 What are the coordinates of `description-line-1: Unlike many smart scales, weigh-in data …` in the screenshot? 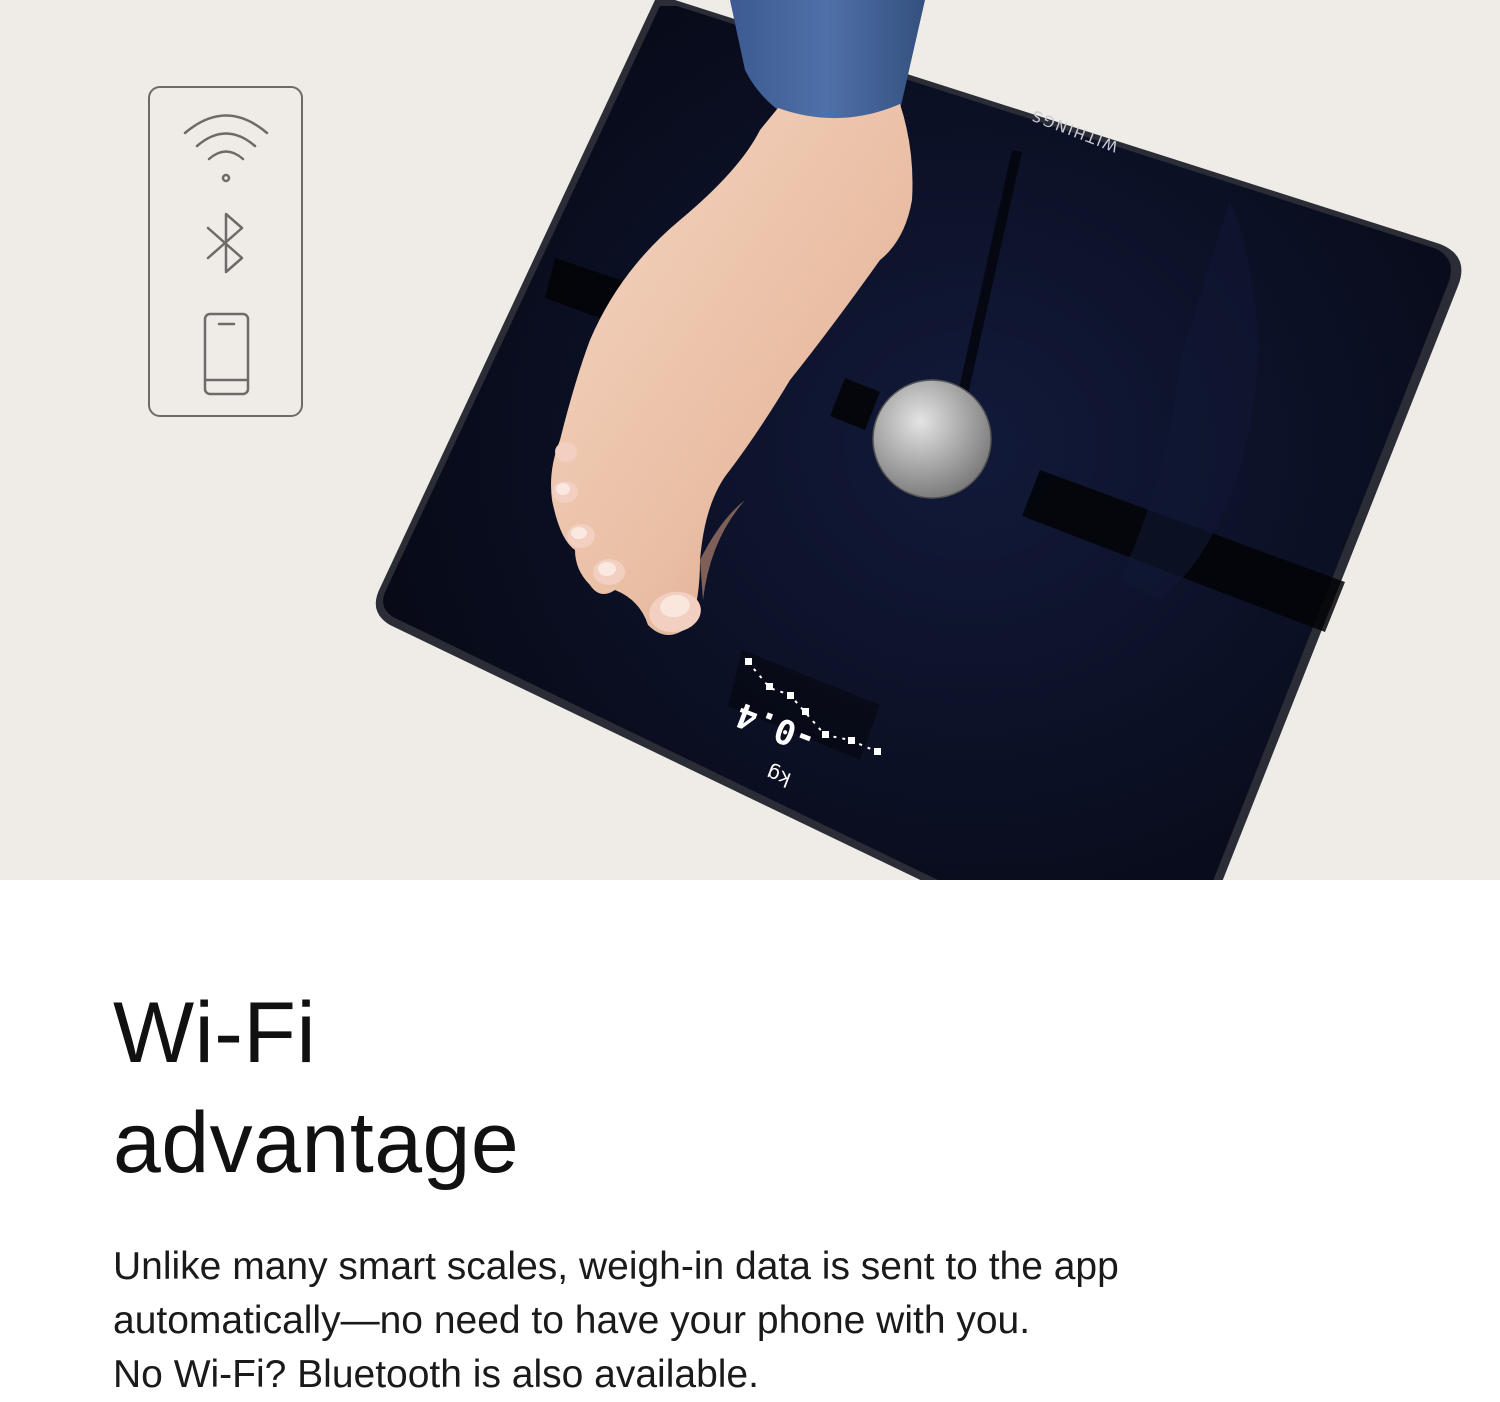 It's located at (616, 1266).